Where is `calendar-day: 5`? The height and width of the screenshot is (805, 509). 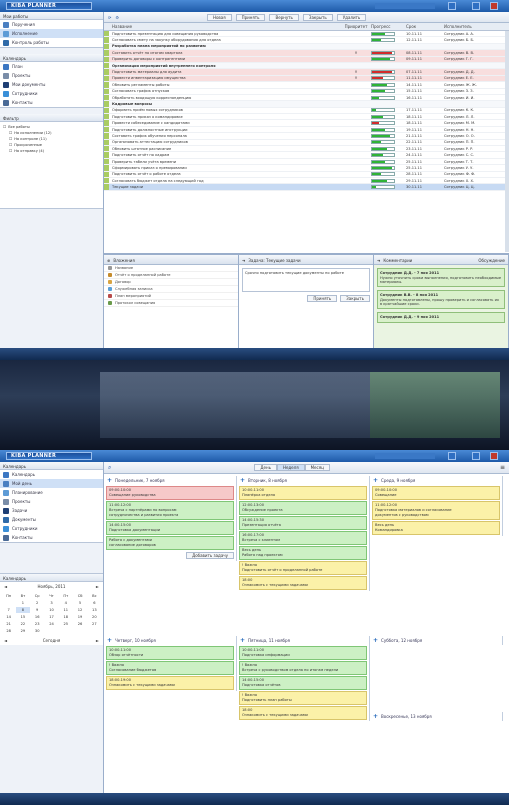
calendar-day: 5 is located at coordinates (79, 603).